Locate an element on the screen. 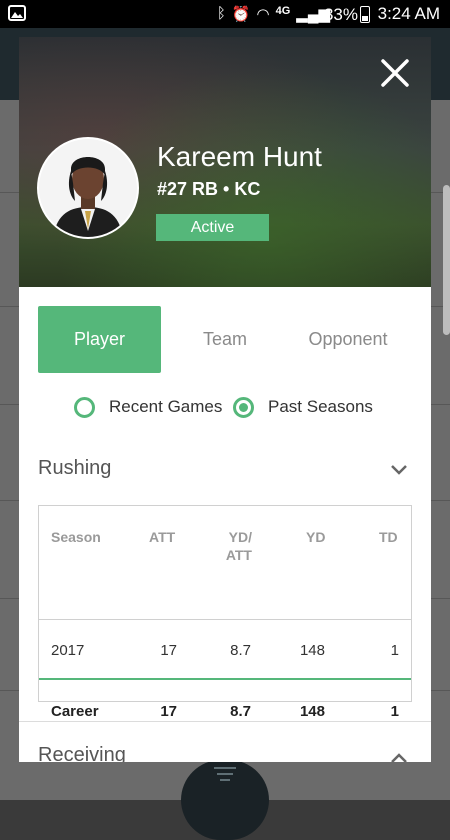 The height and width of the screenshot is (840, 450). radio-past-seasons: Past Seasons is located at coordinates (303, 407).